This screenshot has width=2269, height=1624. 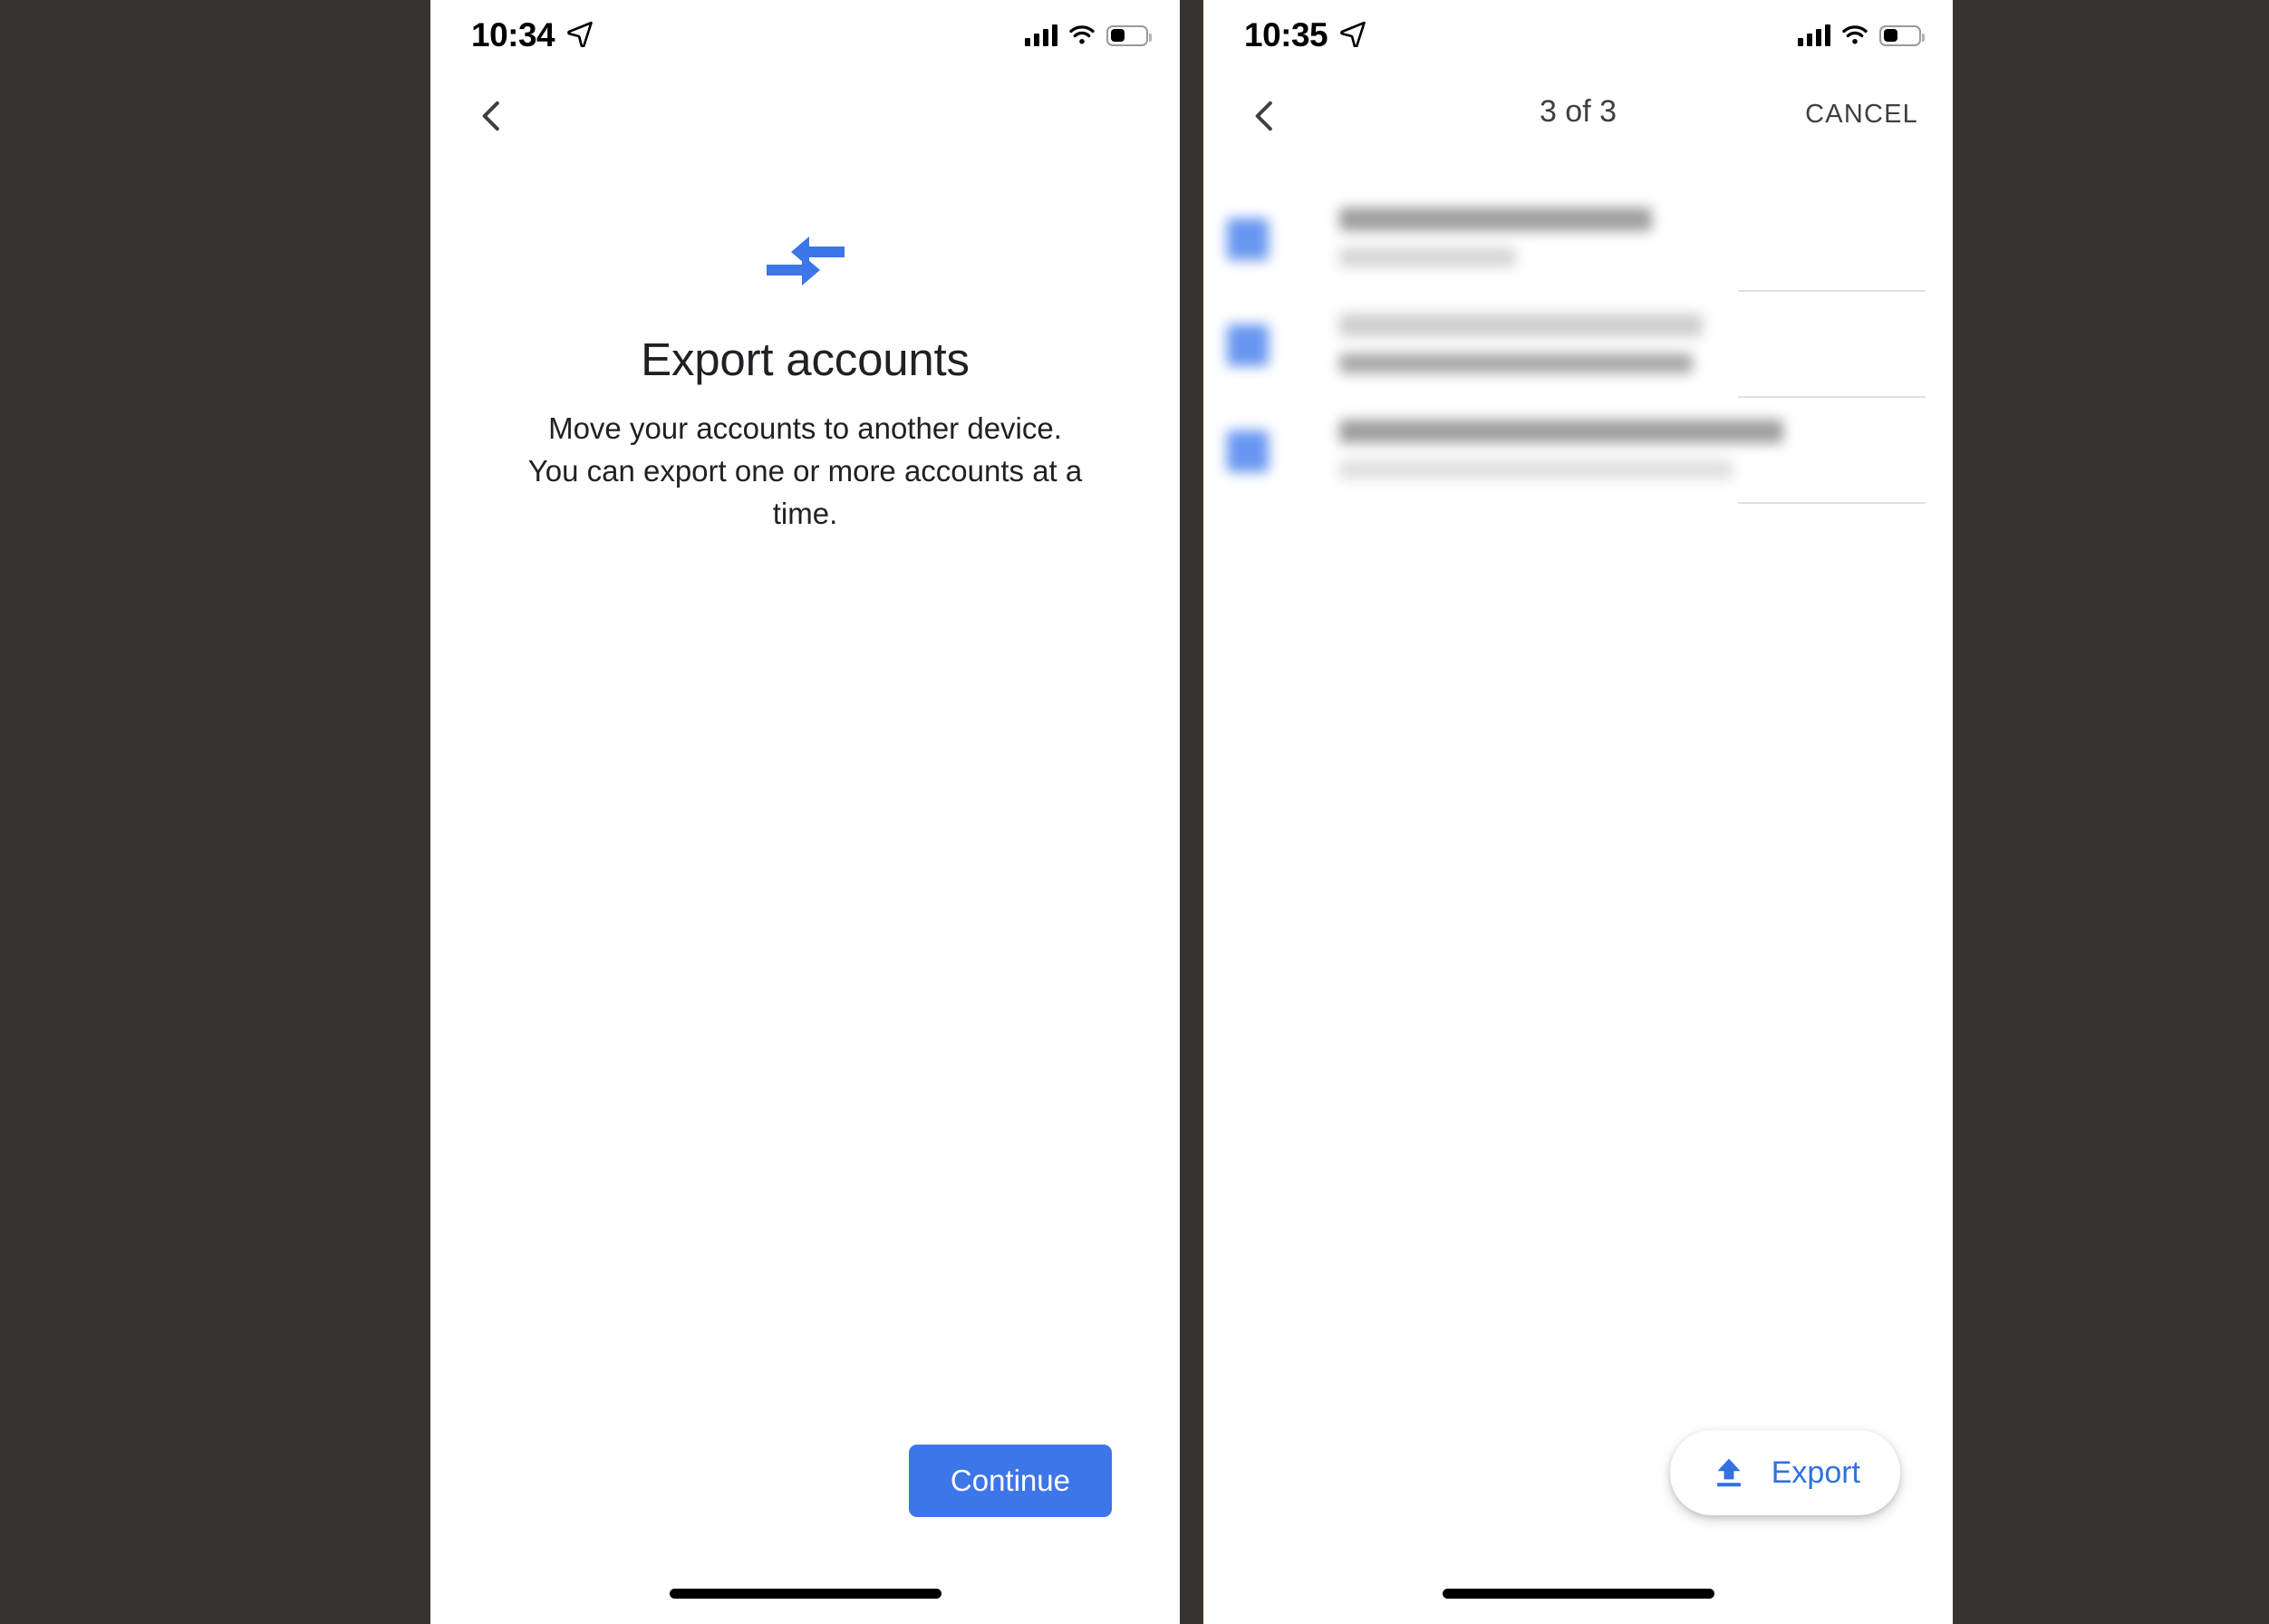 What do you see at coordinates (1816, 1472) in the screenshot?
I see `export-button-label: Export` at bounding box center [1816, 1472].